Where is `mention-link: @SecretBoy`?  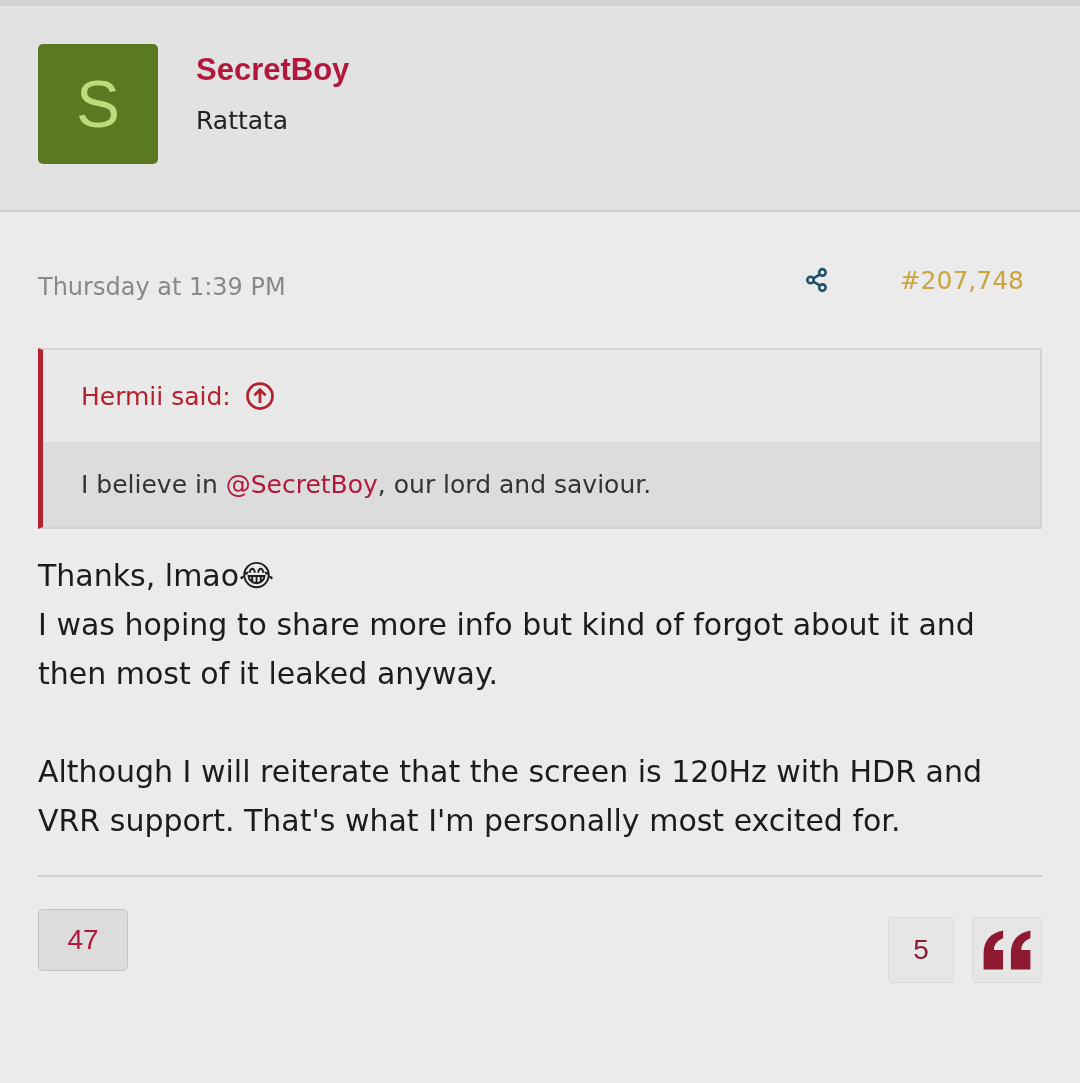
mention-link: @SecretBoy is located at coordinates (301, 484).